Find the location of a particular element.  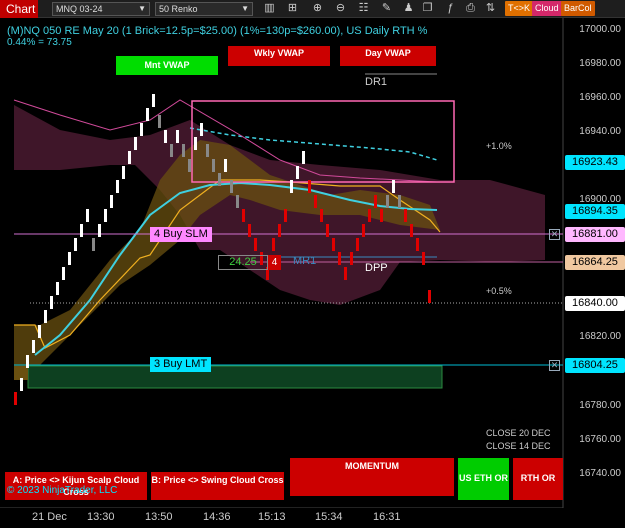

bar-type-selector: 50 Renko ▼ is located at coordinates (204, 9).